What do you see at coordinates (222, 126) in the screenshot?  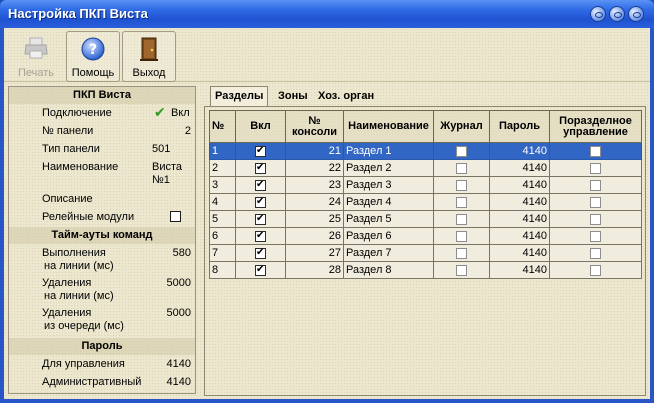 I see `col-number-header: №` at bounding box center [222, 126].